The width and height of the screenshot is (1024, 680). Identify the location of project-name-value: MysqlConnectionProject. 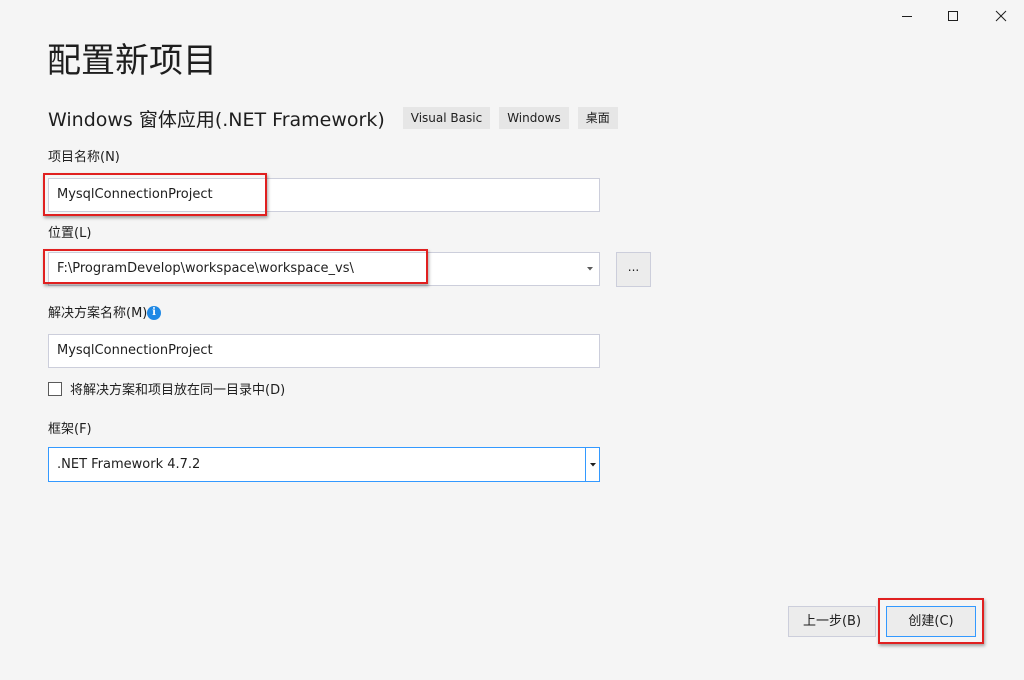
(135, 194).